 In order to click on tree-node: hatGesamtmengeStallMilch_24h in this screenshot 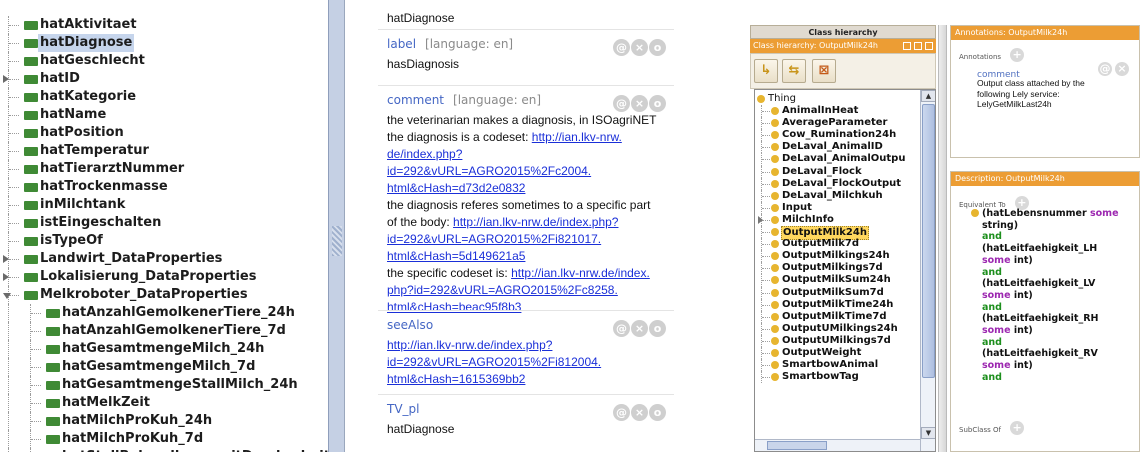, I will do `click(164, 385)`.